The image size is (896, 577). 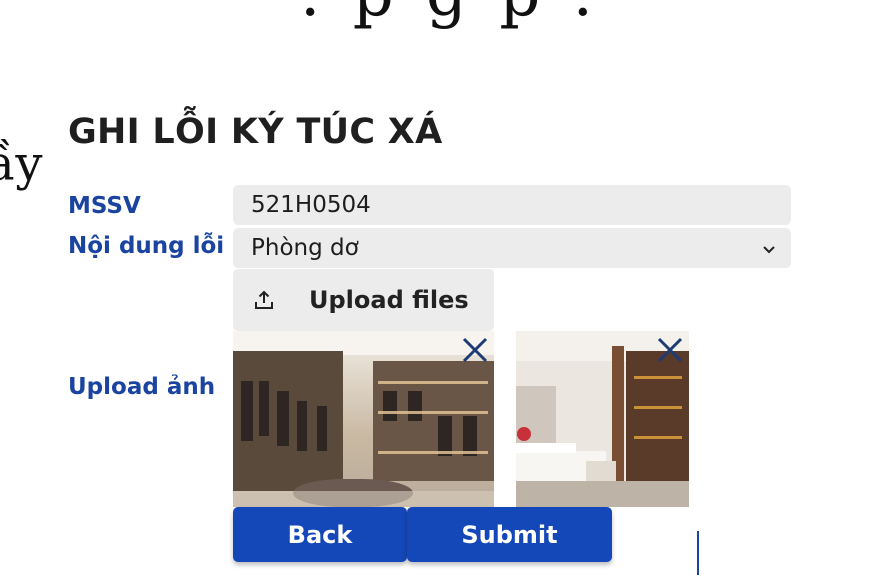 What do you see at coordinates (389, 300) in the screenshot?
I see `upload-files-label: Upload files` at bounding box center [389, 300].